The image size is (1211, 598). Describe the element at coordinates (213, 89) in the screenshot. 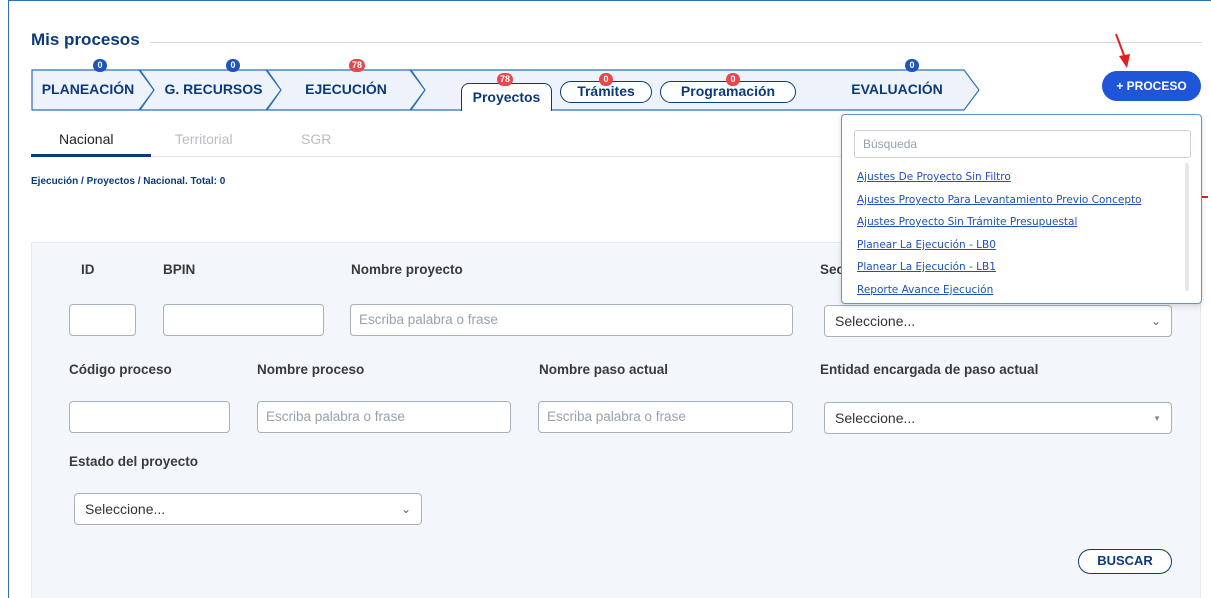

I see `stage-label: G. RECURSOS` at that location.